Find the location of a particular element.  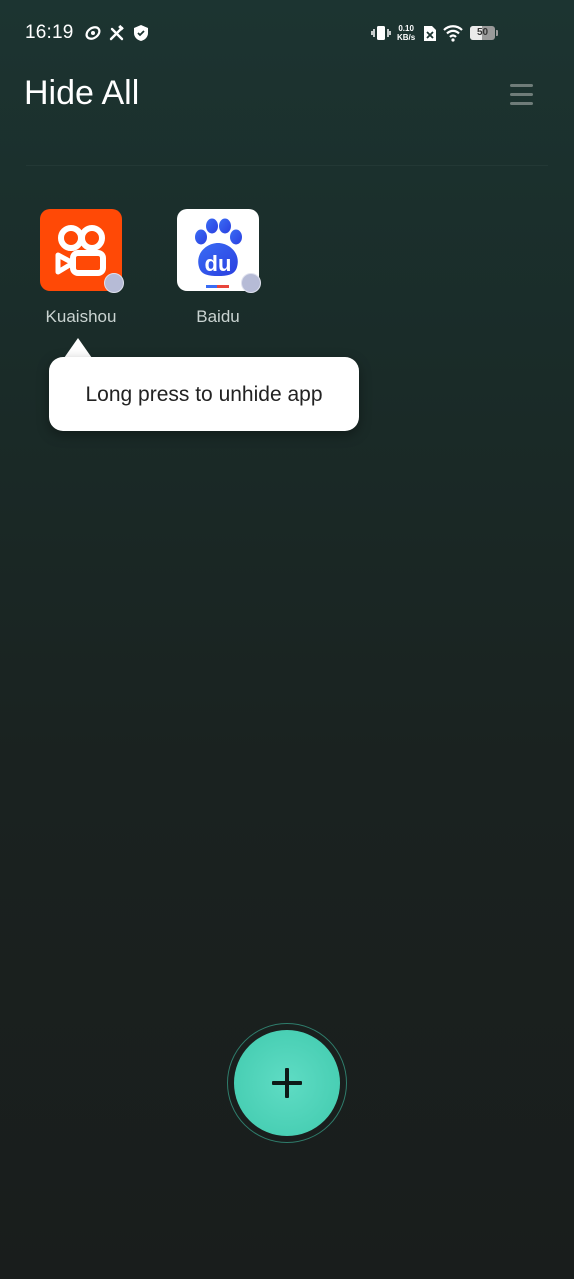

svg-text: du is located at coordinates (218, 263).